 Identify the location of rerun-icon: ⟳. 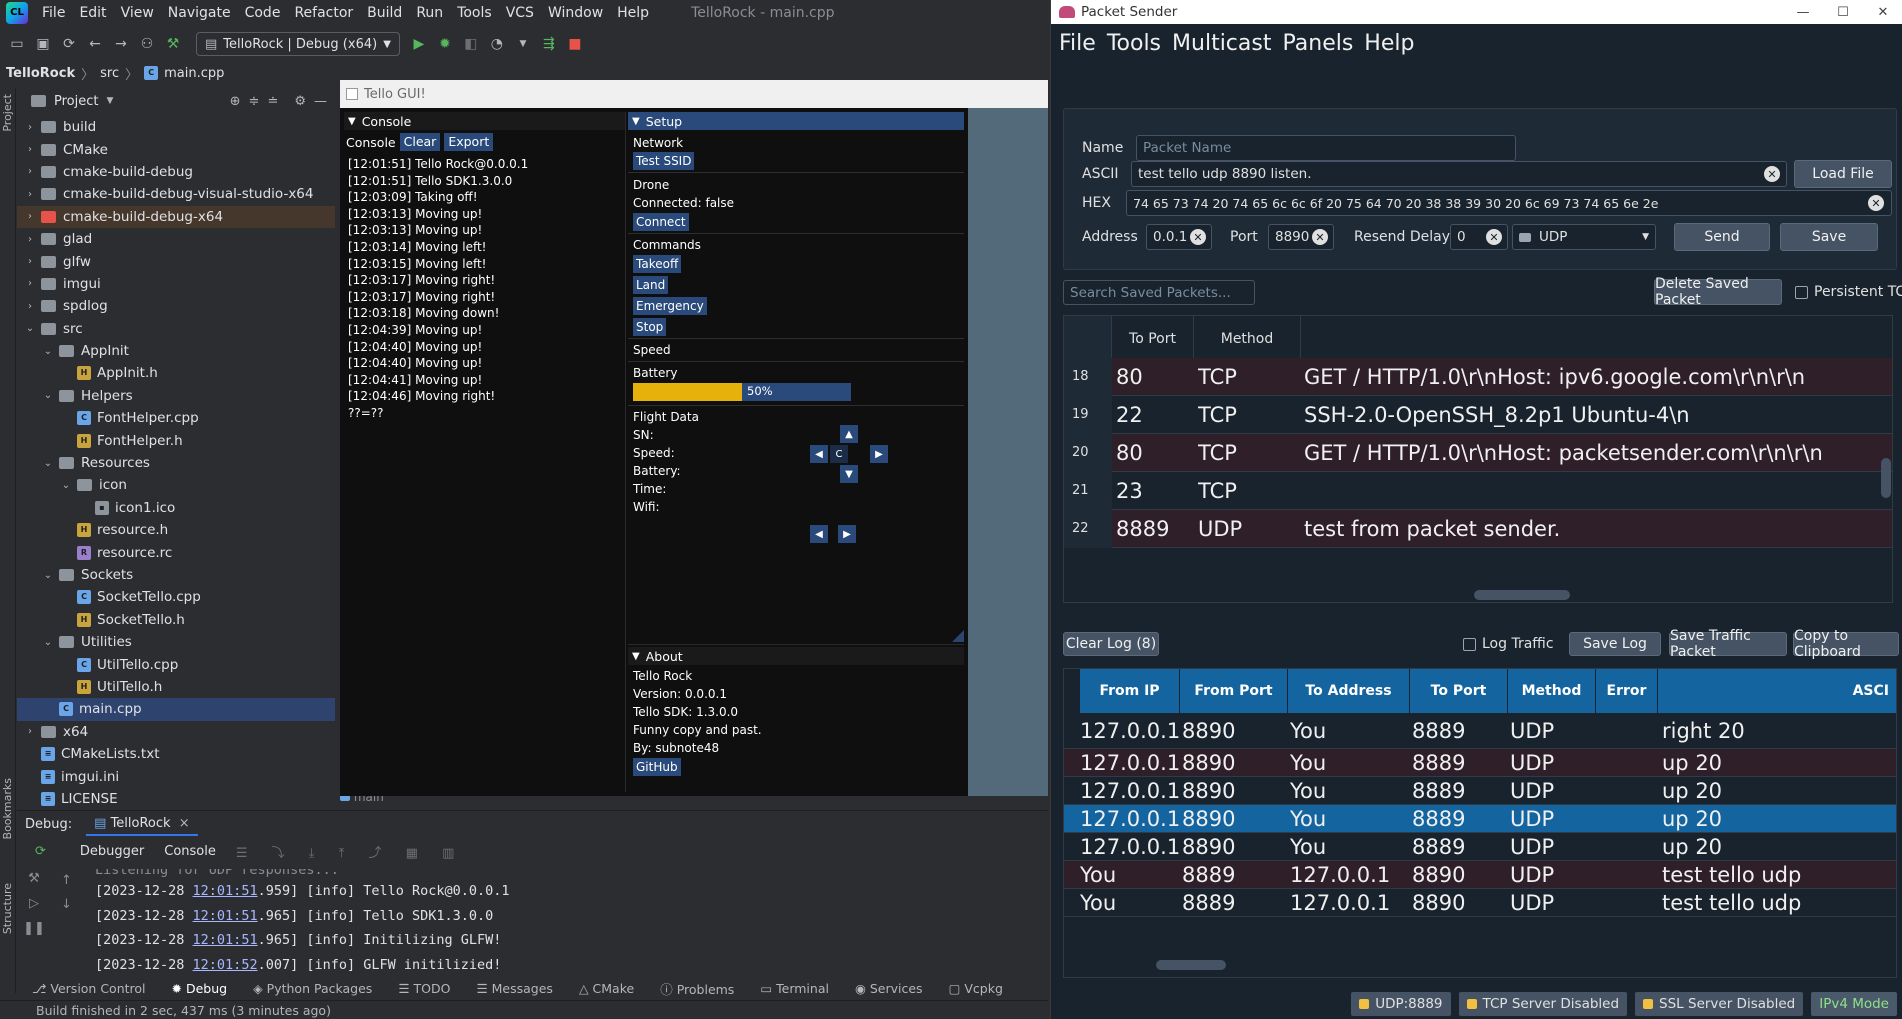
(40, 851).